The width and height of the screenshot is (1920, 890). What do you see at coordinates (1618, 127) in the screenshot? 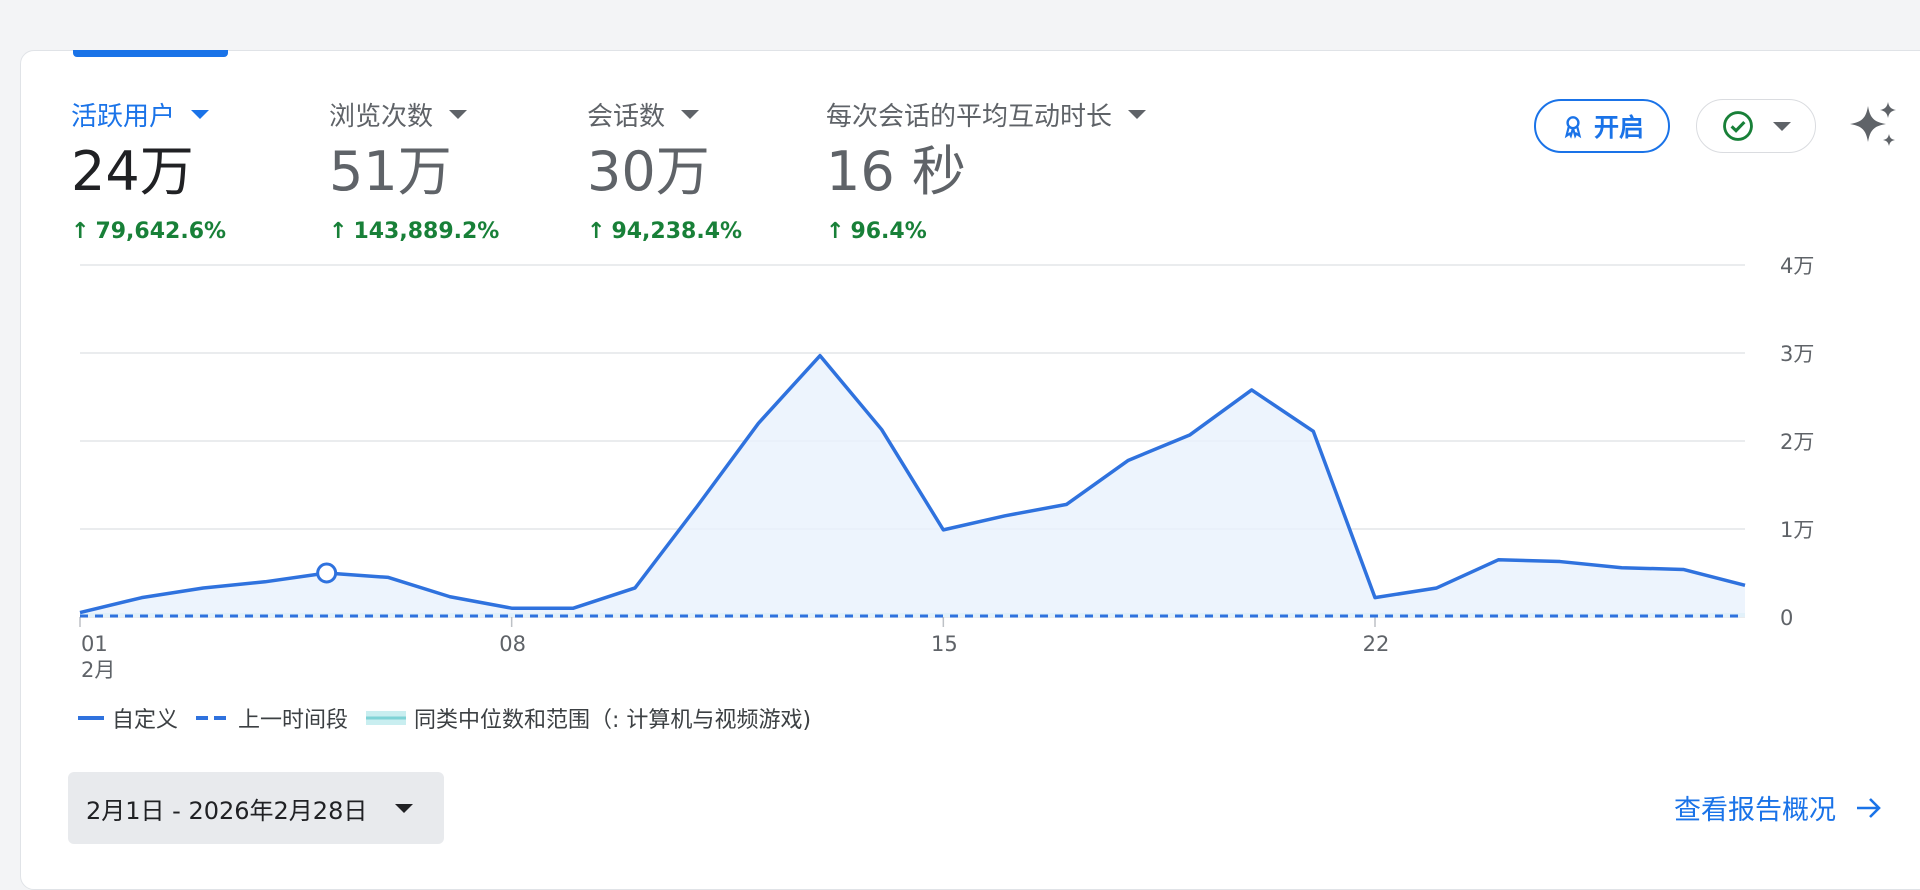
I see `enable-label: 开启` at bounding box center [1618, 127].